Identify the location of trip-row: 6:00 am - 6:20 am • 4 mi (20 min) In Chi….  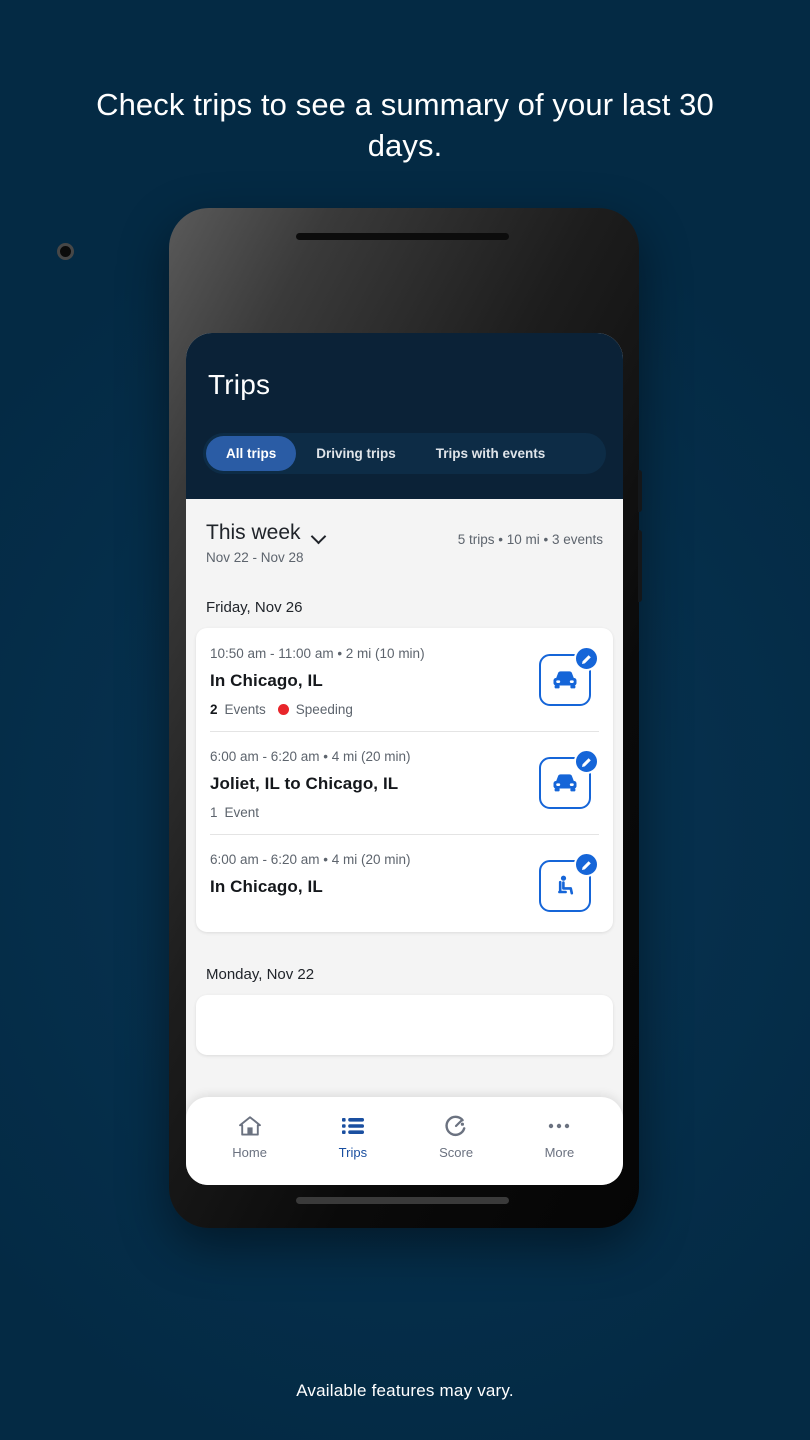
(404, 880).